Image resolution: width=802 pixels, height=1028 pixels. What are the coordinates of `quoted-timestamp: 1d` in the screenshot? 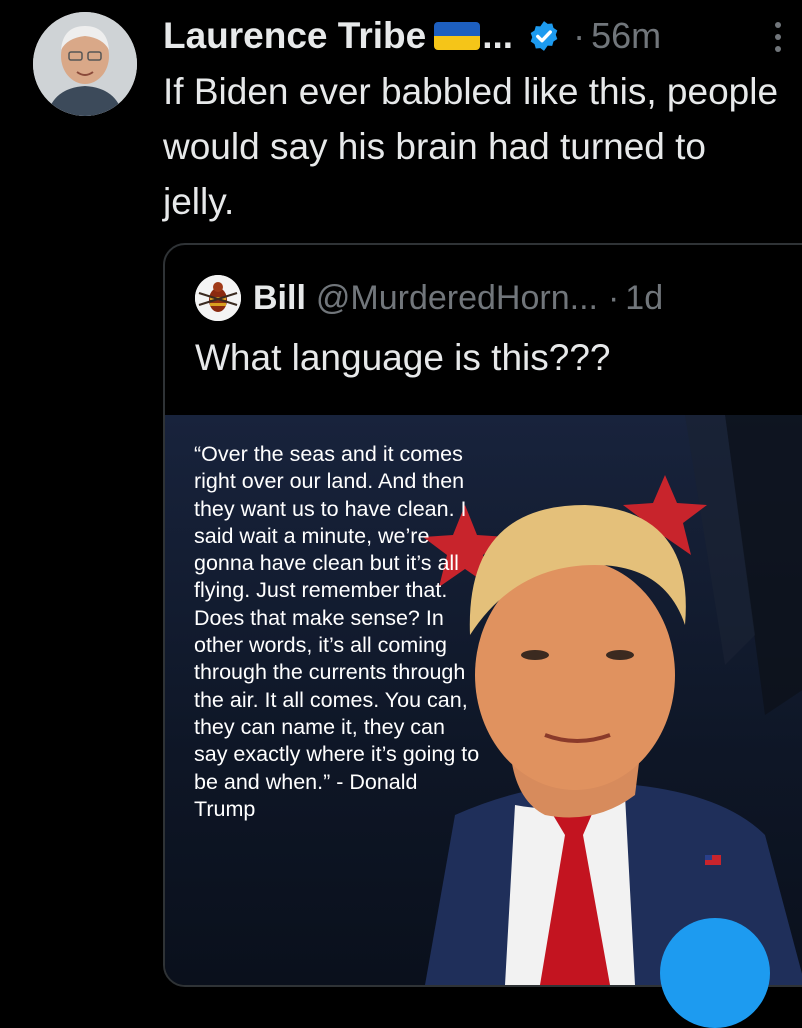 It's located at (644, 298).